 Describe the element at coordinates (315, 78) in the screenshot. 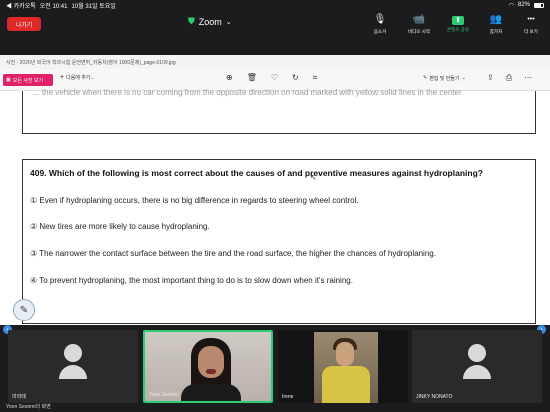

I see `crop-icon: ⌗` at that location.